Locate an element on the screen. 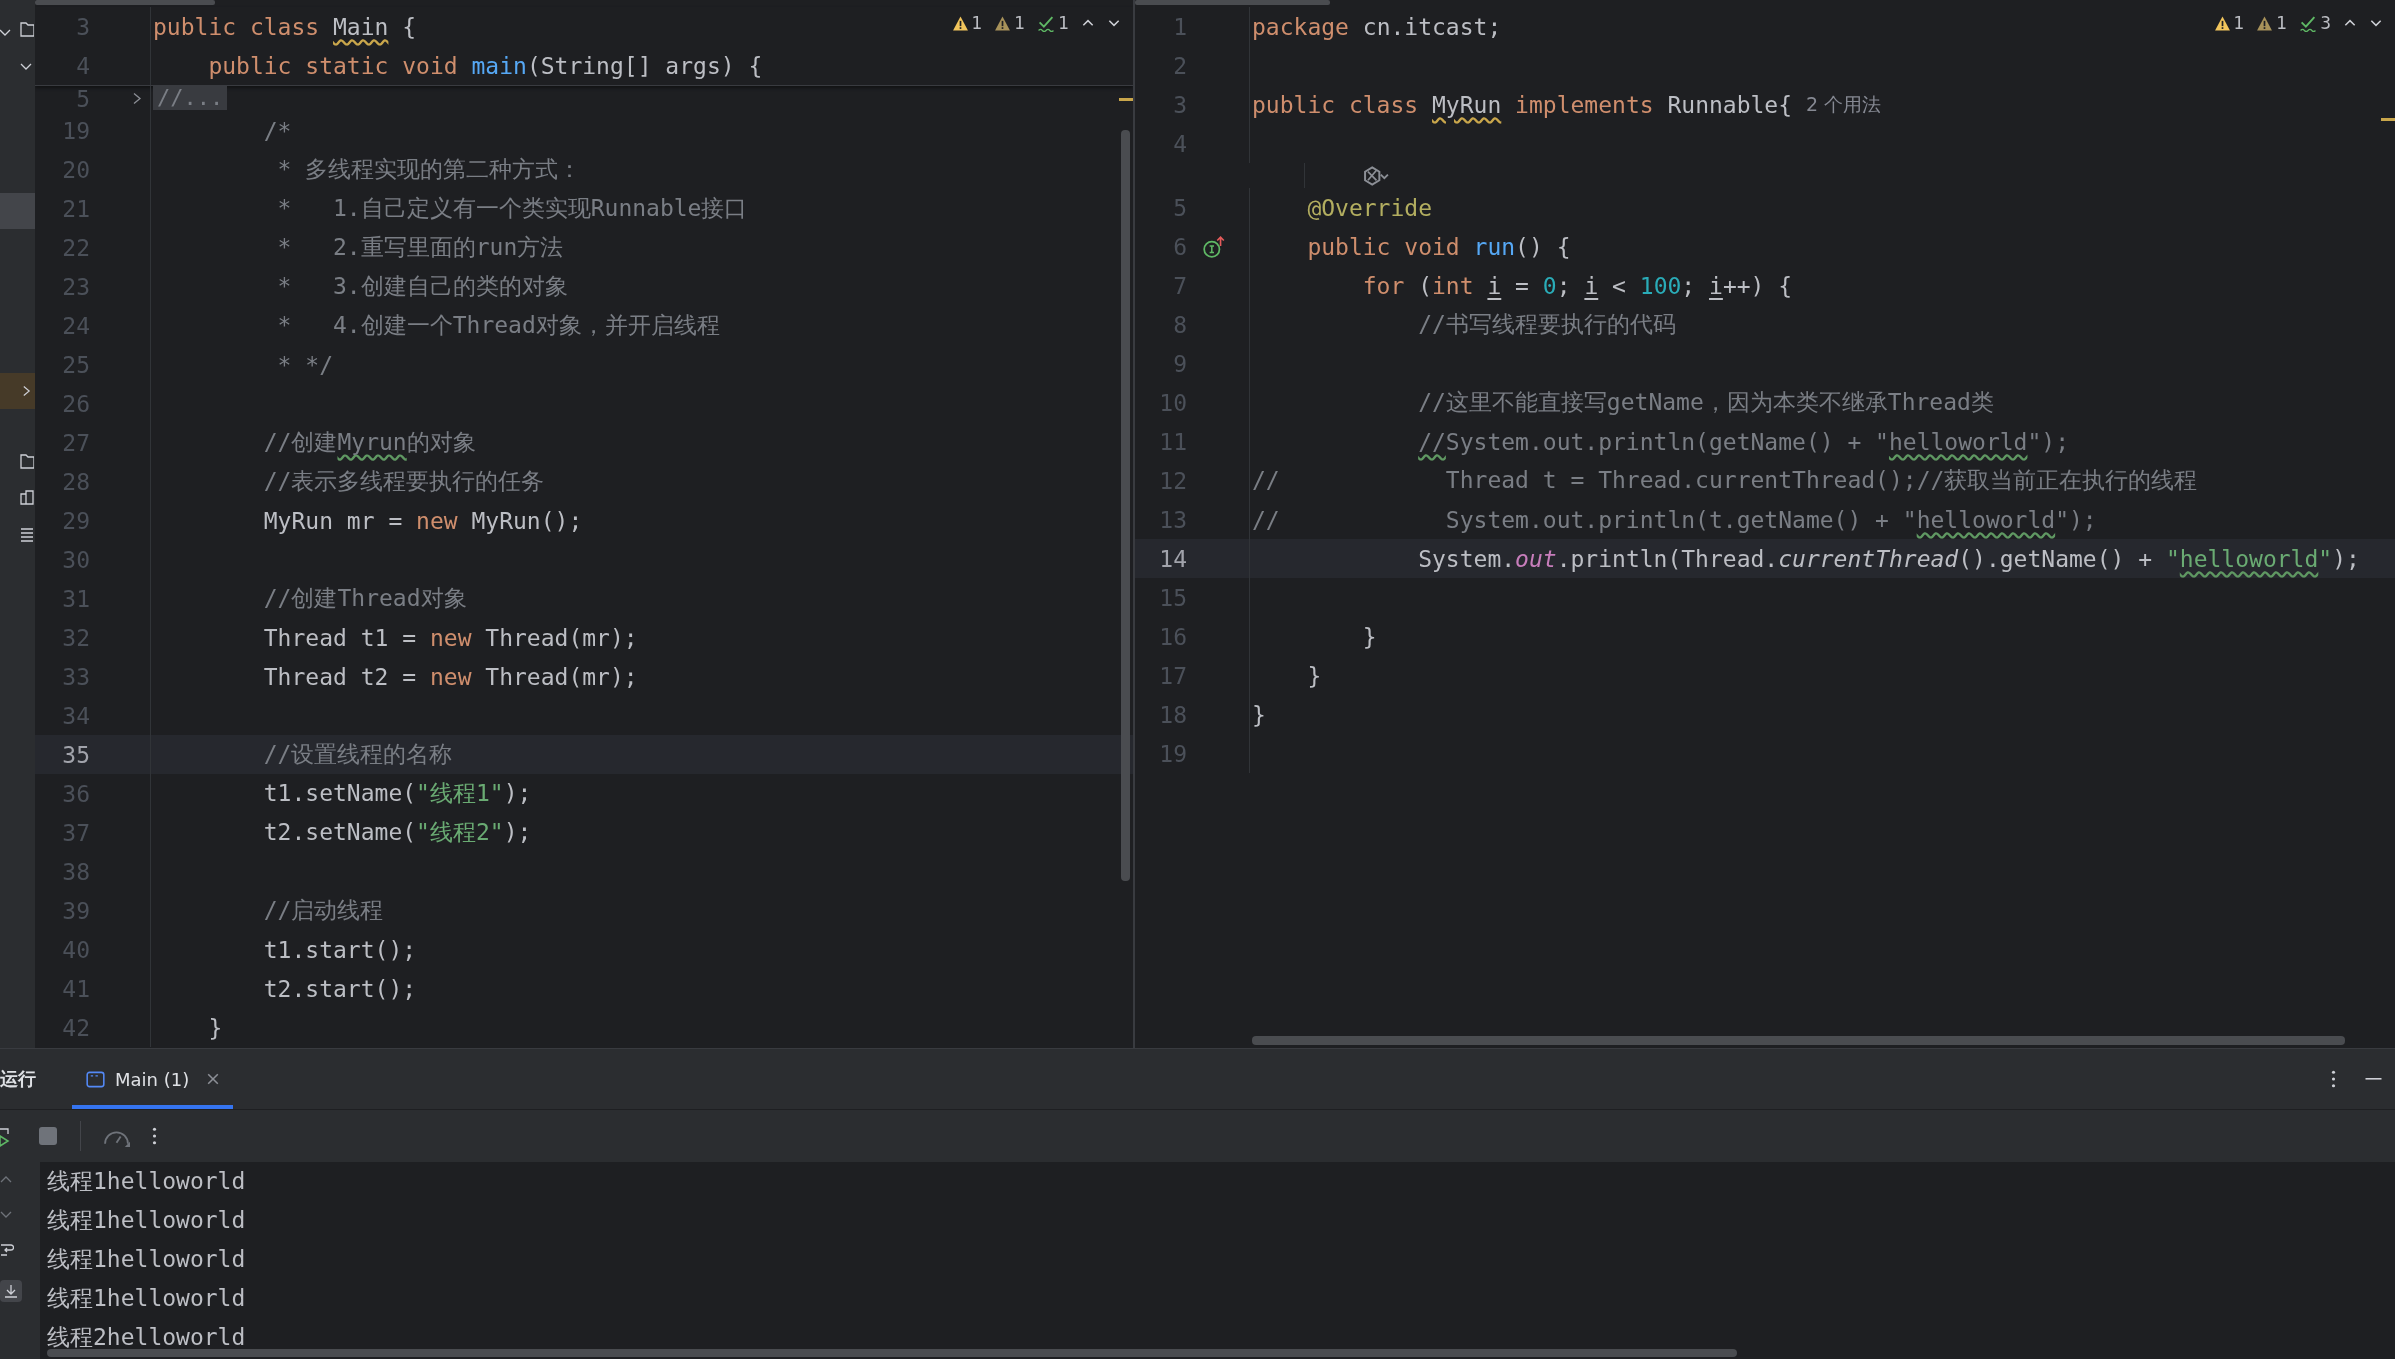  library-icon is located at coordinates (27, 497).